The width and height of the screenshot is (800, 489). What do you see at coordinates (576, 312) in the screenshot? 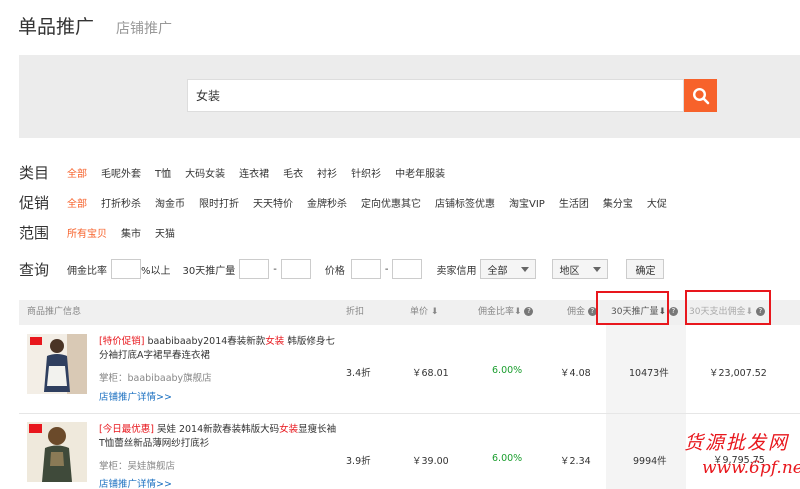
I see `header-commission-label: 佣金` at bounding box center [576, 312].